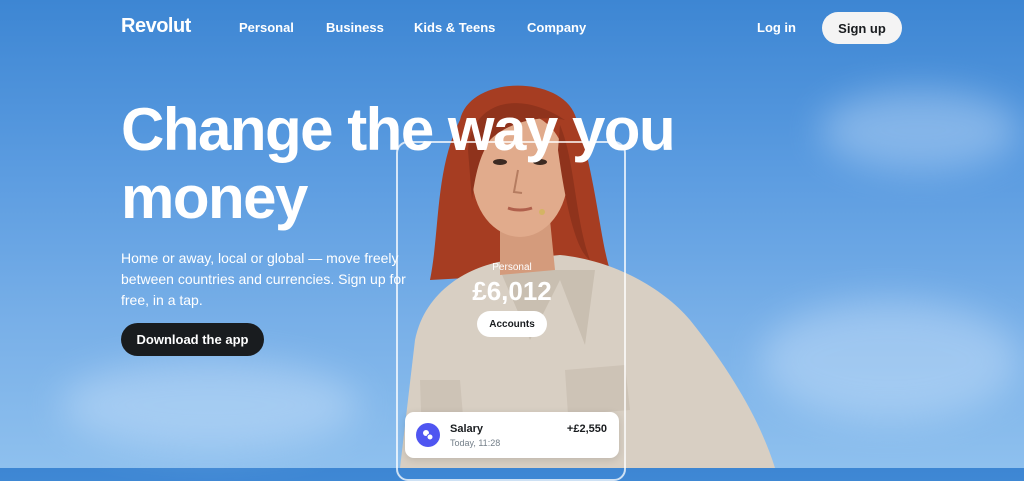 The height and width of the screenshot is (481, 1024). Describe the element at coordinates (398, 129) in the screenshot. I see `hero-title-line1: Change the way you` at that location.